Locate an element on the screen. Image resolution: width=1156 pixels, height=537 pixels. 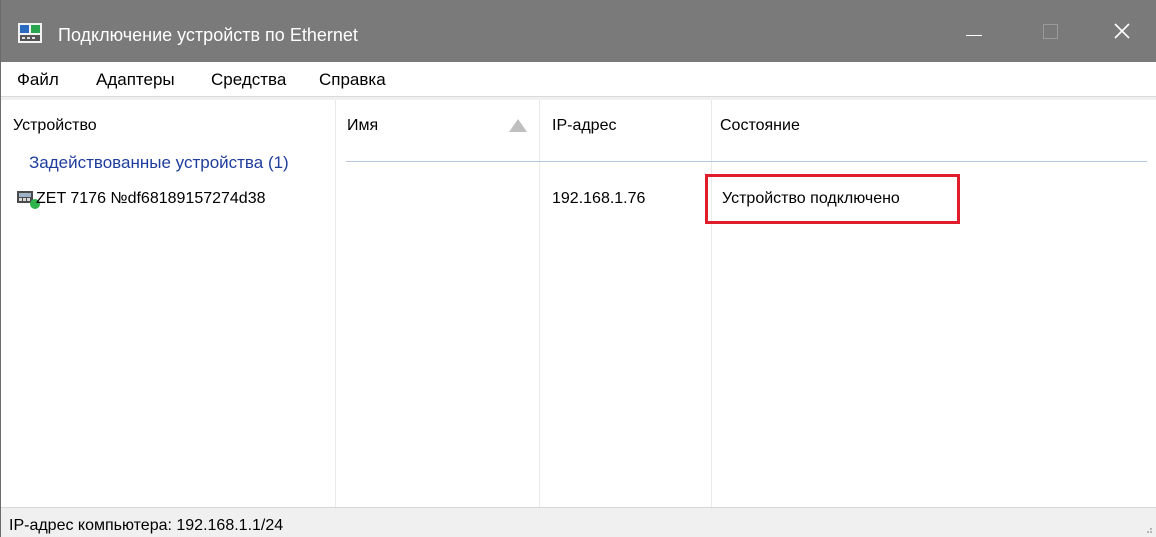
title-bar: Подключение устройств по Ethernet is located at coordinates (578, 31).